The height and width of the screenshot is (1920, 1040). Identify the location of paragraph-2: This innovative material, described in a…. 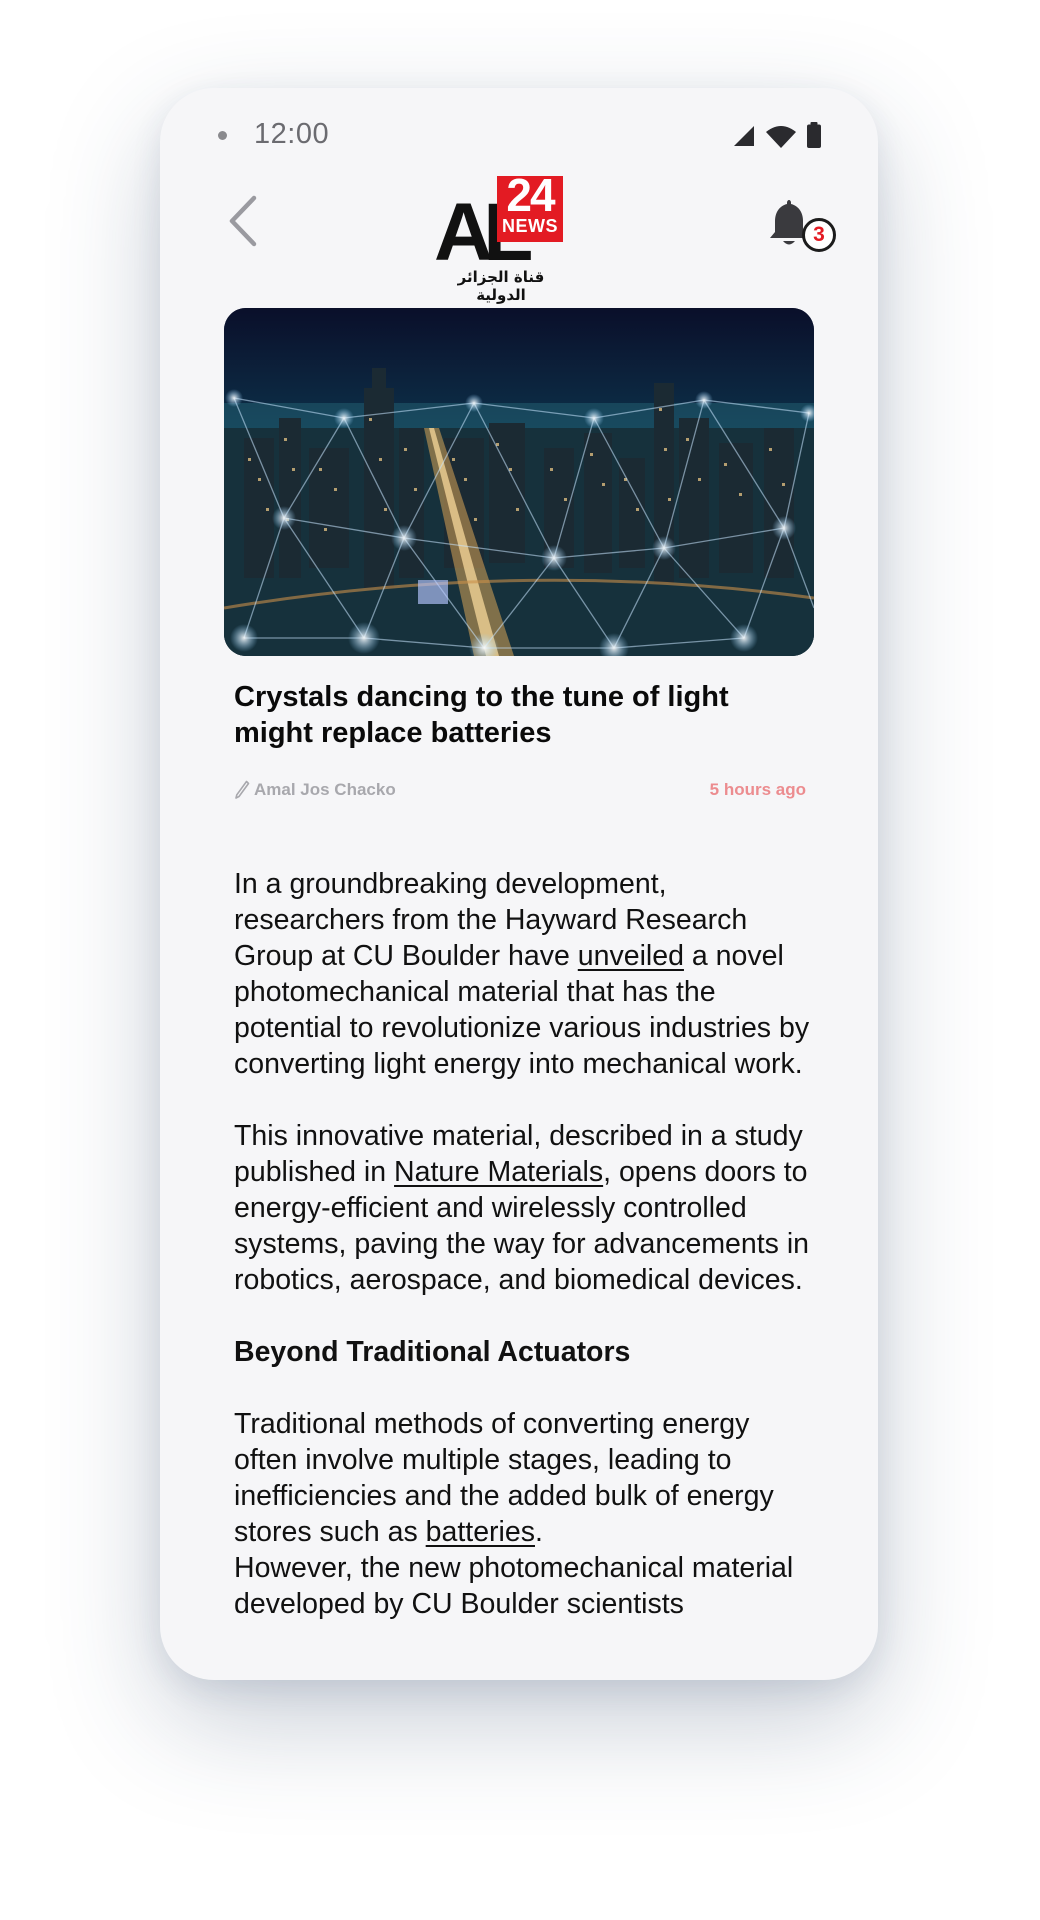
(525, 1208).